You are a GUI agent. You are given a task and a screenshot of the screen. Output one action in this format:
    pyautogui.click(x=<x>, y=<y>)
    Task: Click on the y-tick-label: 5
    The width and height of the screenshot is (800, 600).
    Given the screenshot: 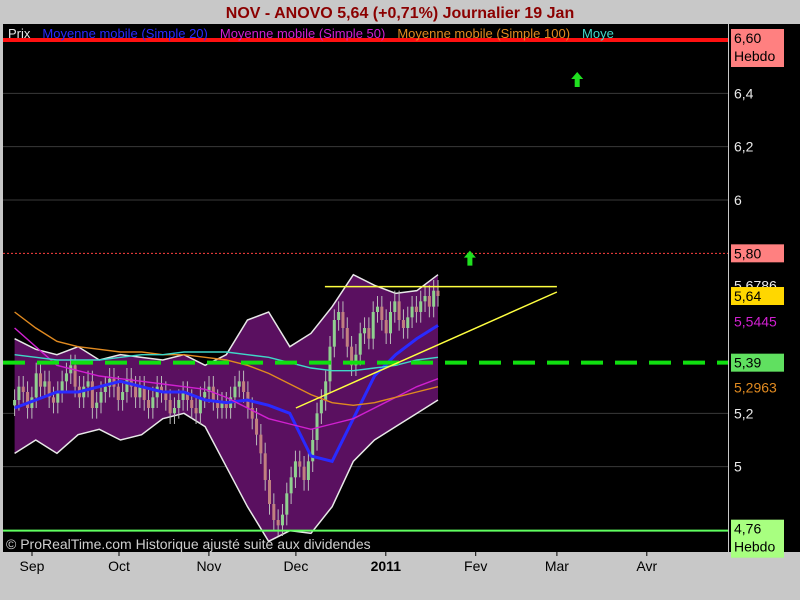 What is the action you would take?
    pyautogui.click(x=738, y=467)
    